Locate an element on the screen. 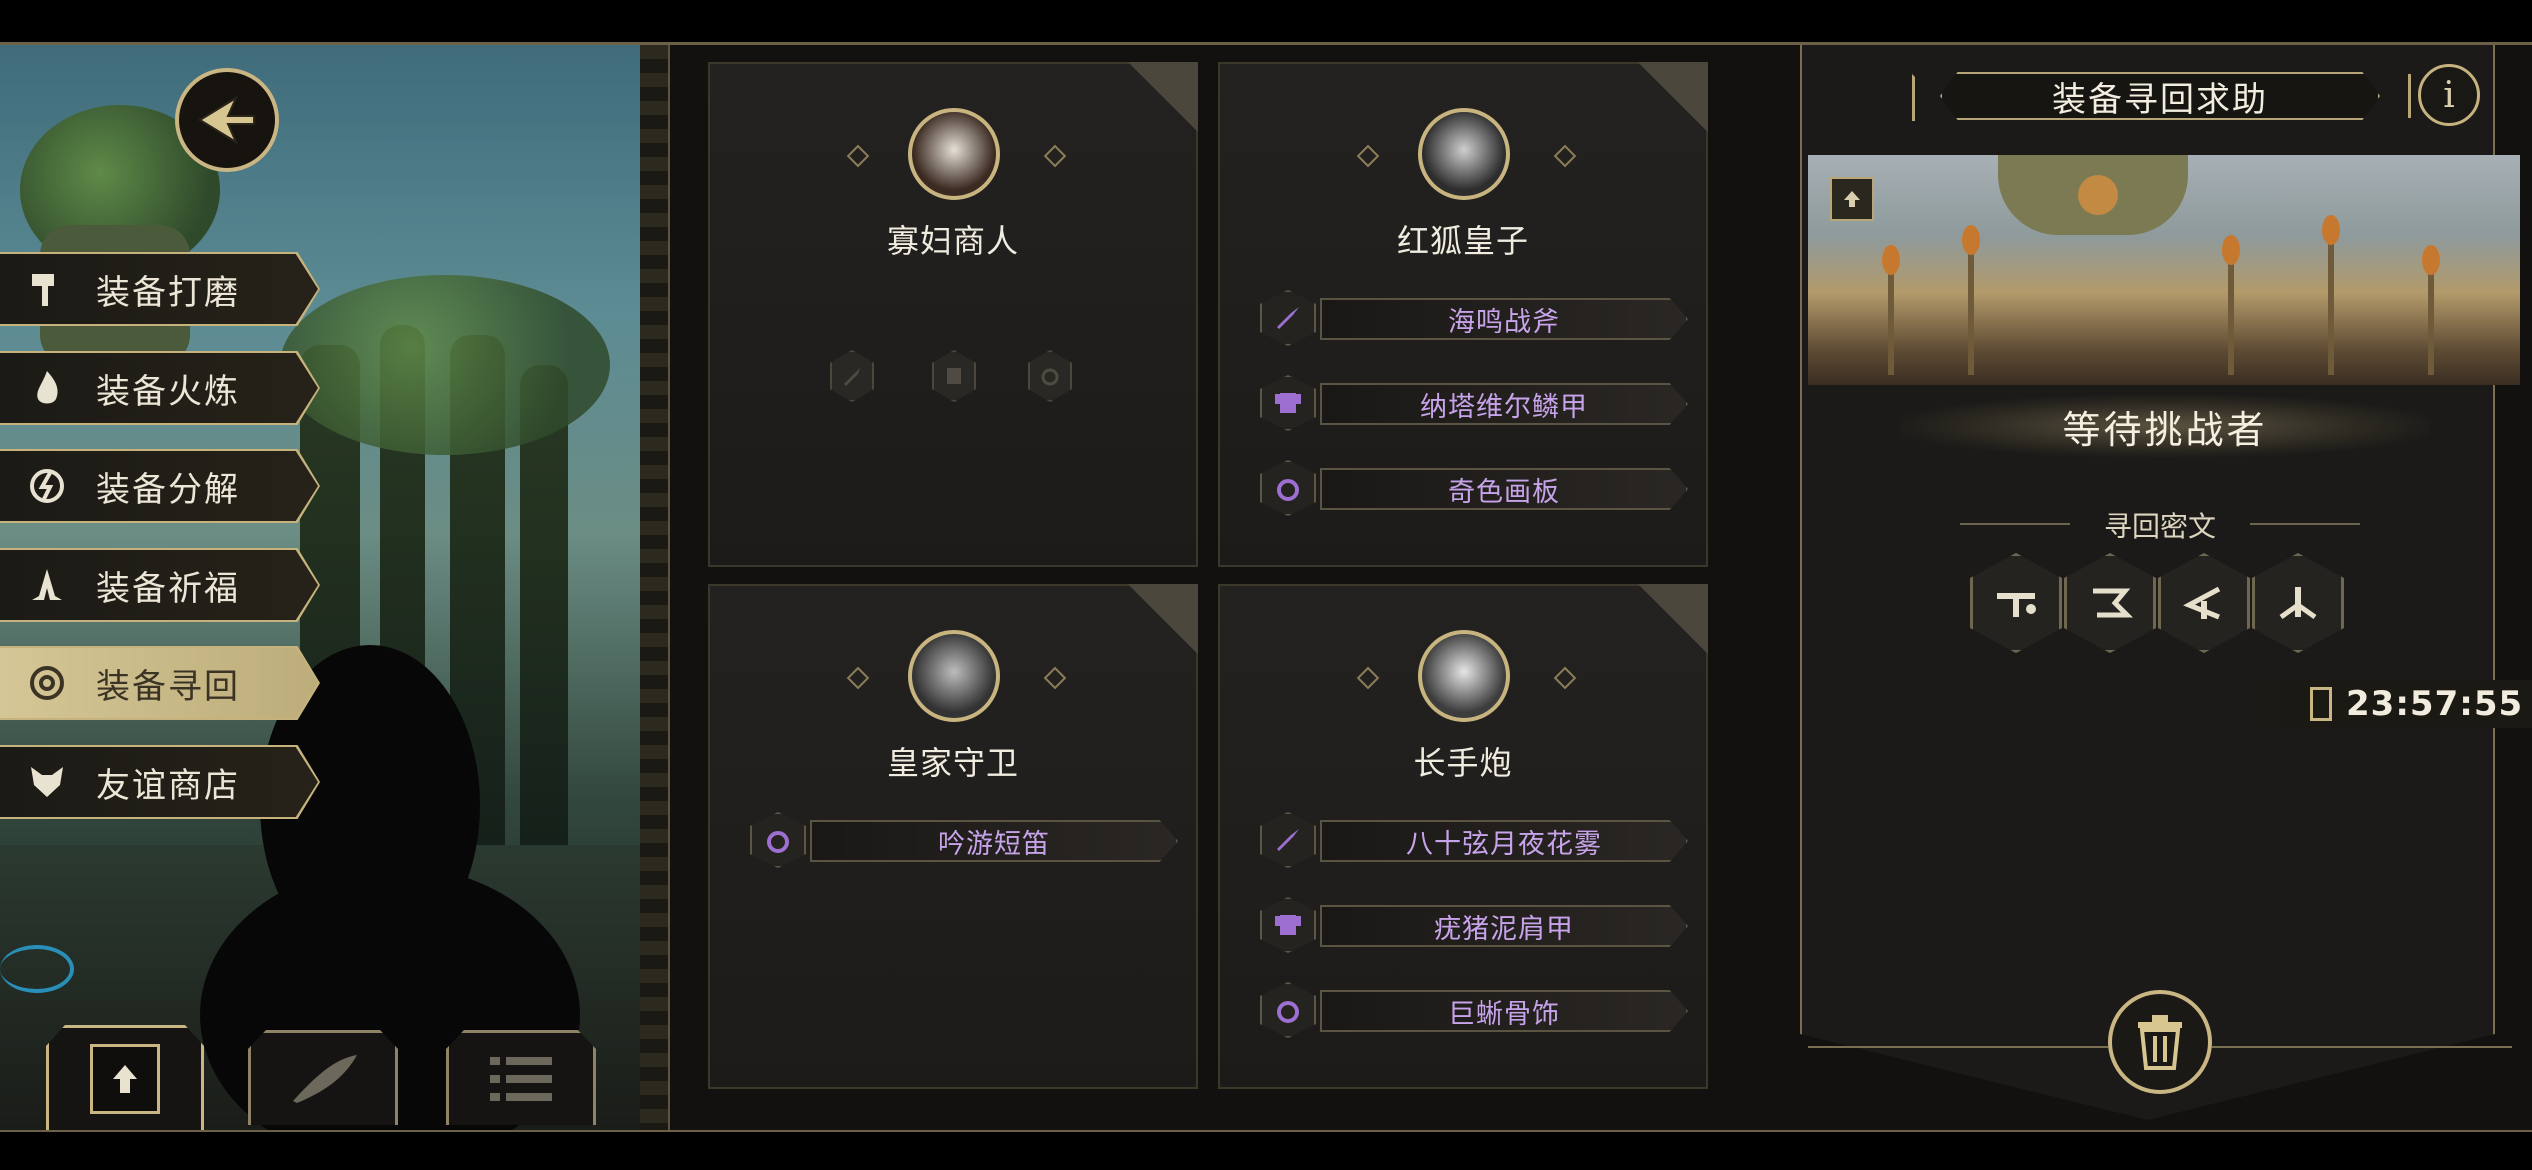 Image resolution: width=2532 pixels, height=1170 pixels. equipment-name: 海鸣战斧 is located at coordinates (1504, 322).